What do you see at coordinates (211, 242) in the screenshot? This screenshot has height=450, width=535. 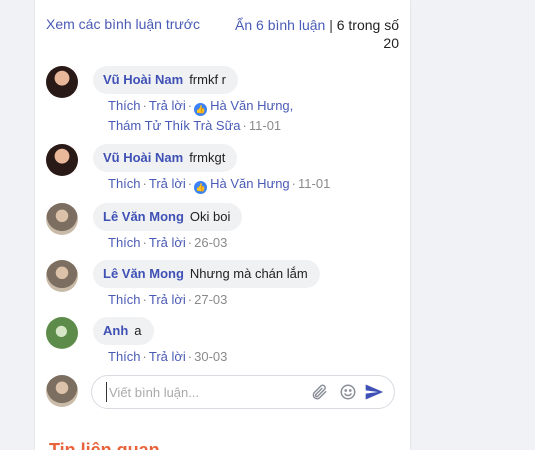 I see `comment-time: 26-03` at bounding box center [211, 242].